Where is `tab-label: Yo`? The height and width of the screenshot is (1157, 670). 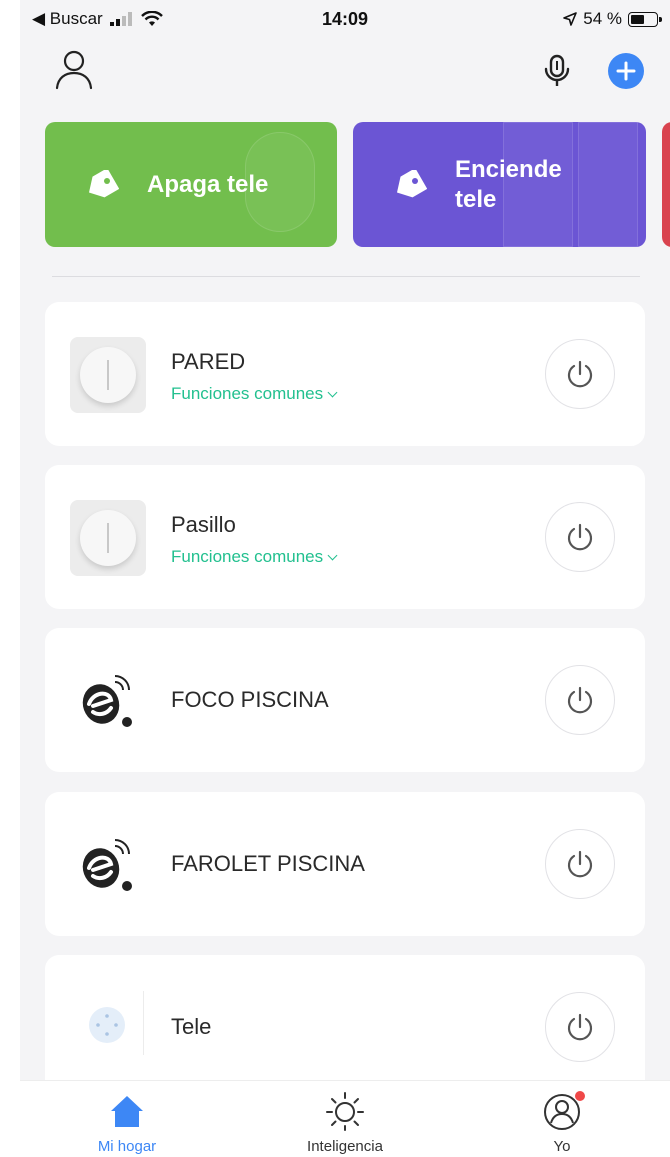
tab-label: Yo is located at coordinates (562, 1146).